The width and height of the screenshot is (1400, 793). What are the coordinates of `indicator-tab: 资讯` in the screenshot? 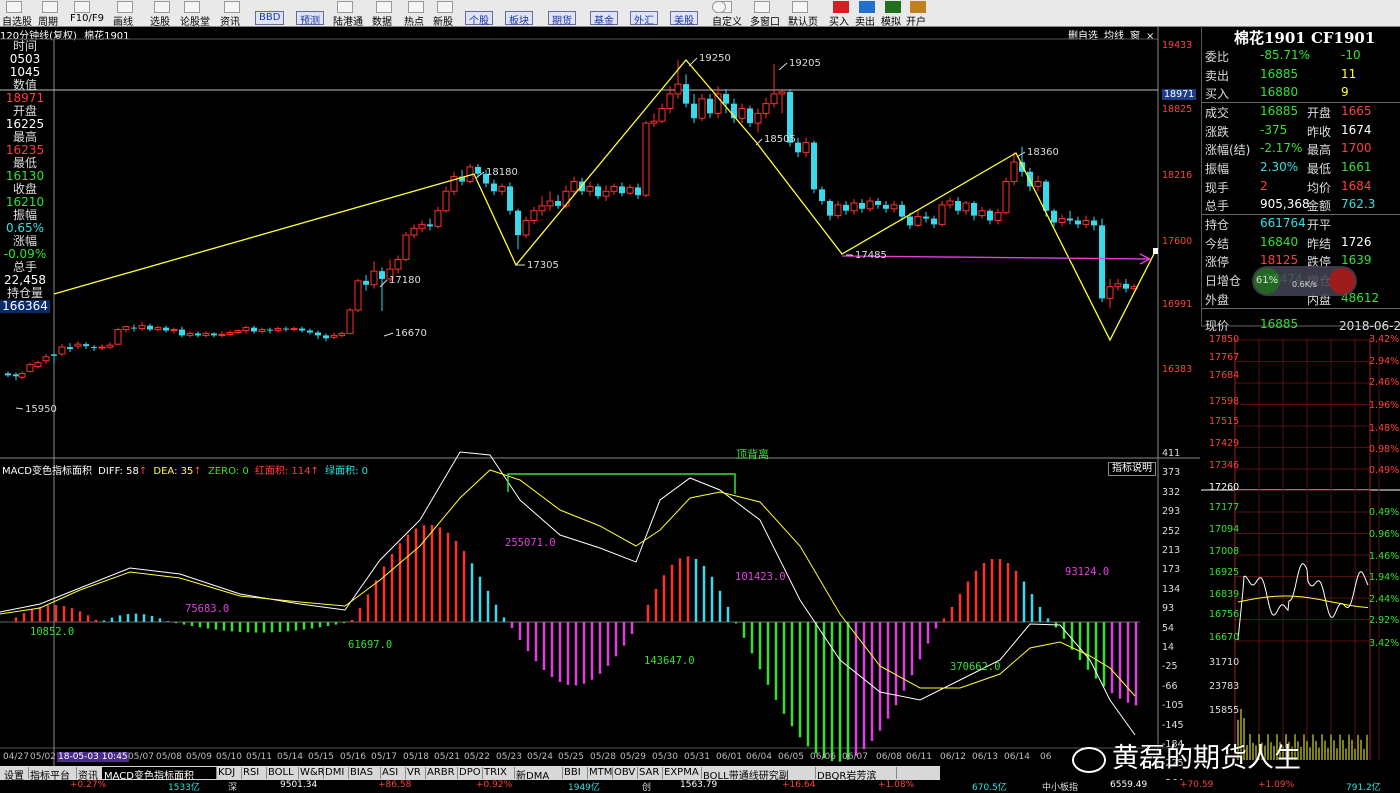 It's located at (89, 774).